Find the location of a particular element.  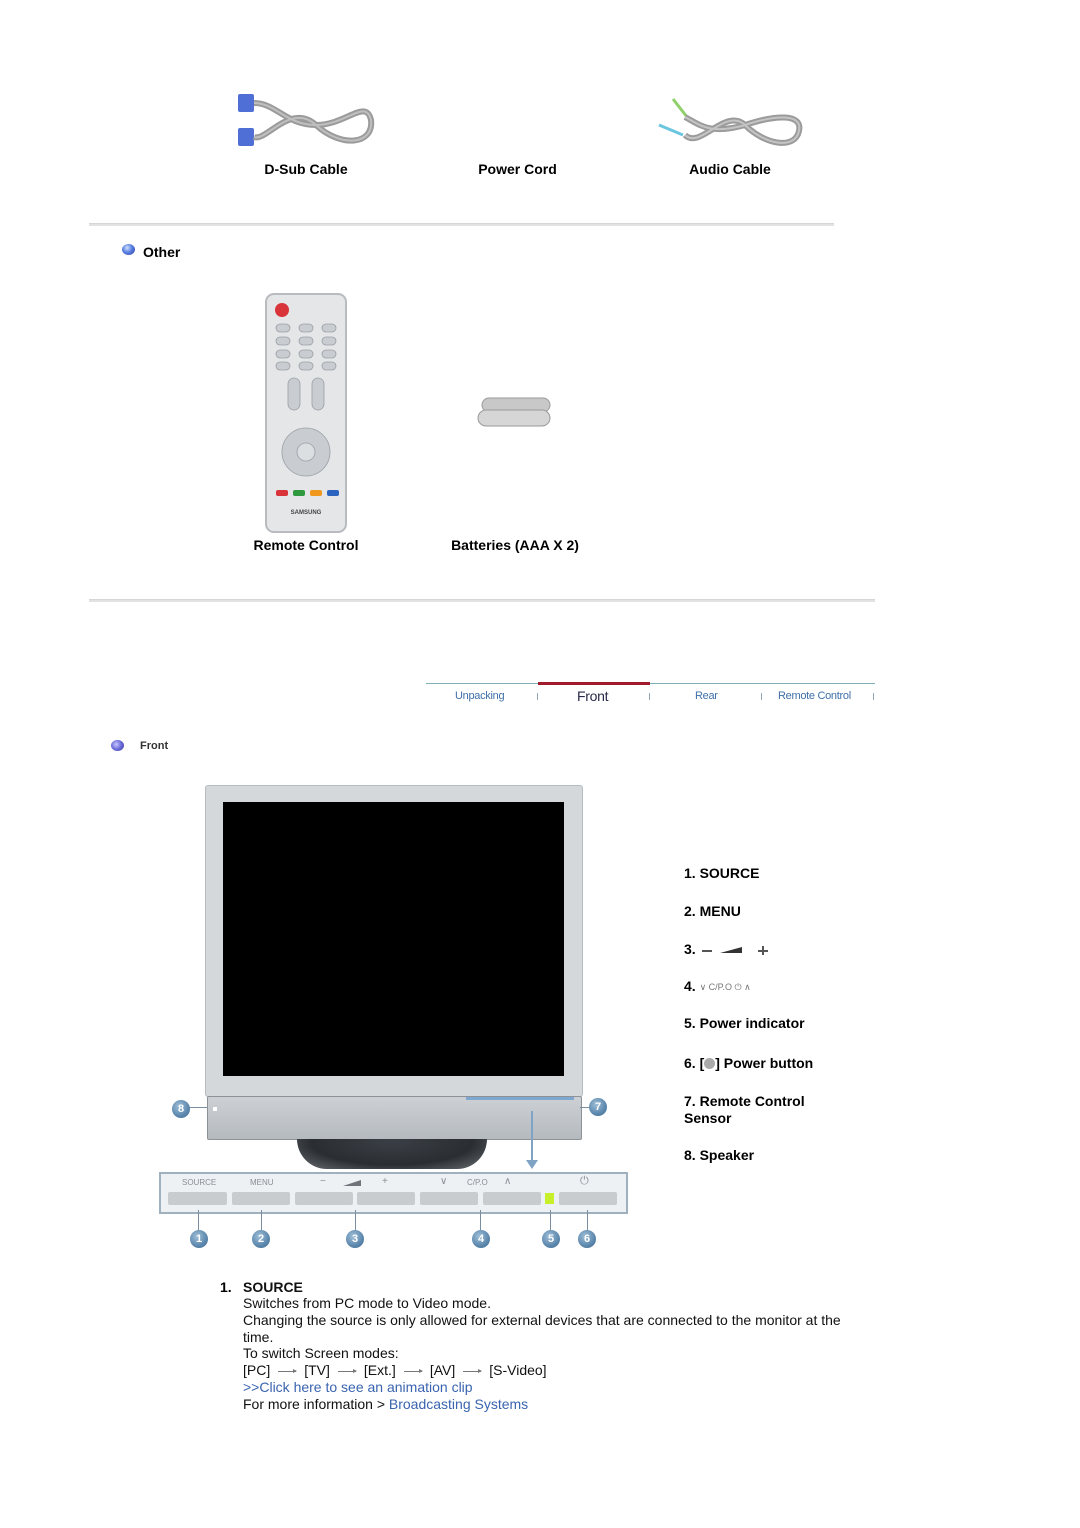

feature-item: 3. is located at coordinates (726, 950).